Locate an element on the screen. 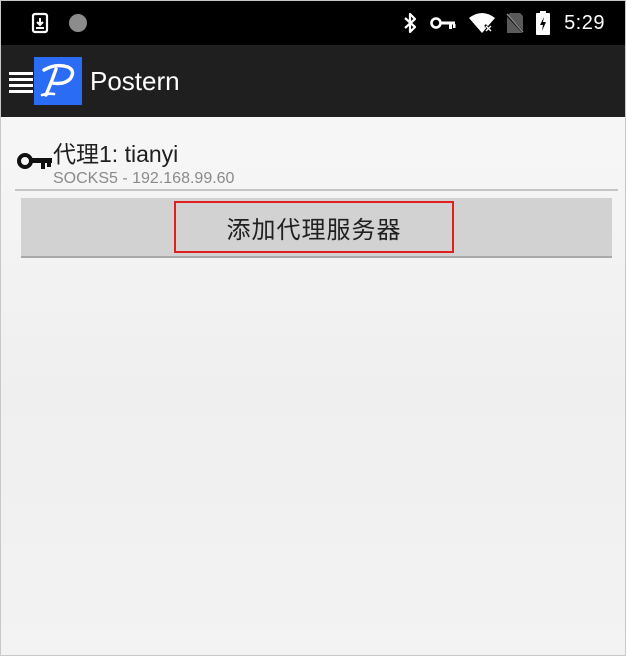  status-time: 5:29 is located at coordinates (584, 22).